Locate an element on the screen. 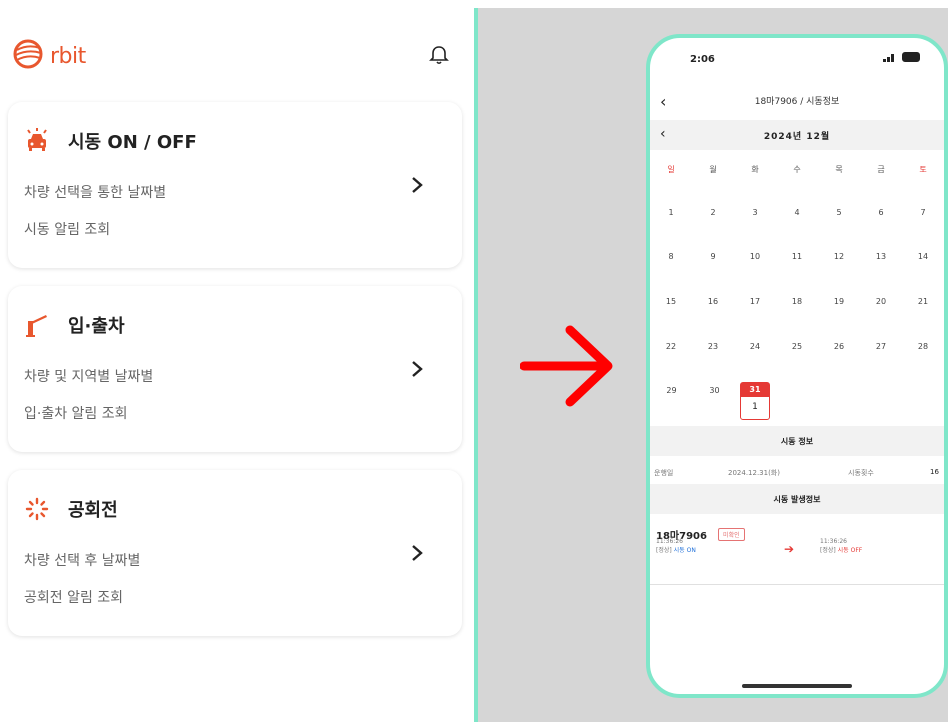 The width and height of the screenshot is (948, 722). engine-on-off-card: 시동 ON / OFF 차량 선택을 통한 날짜별 시동 알림 조회 is located at coordinates (235, 185).